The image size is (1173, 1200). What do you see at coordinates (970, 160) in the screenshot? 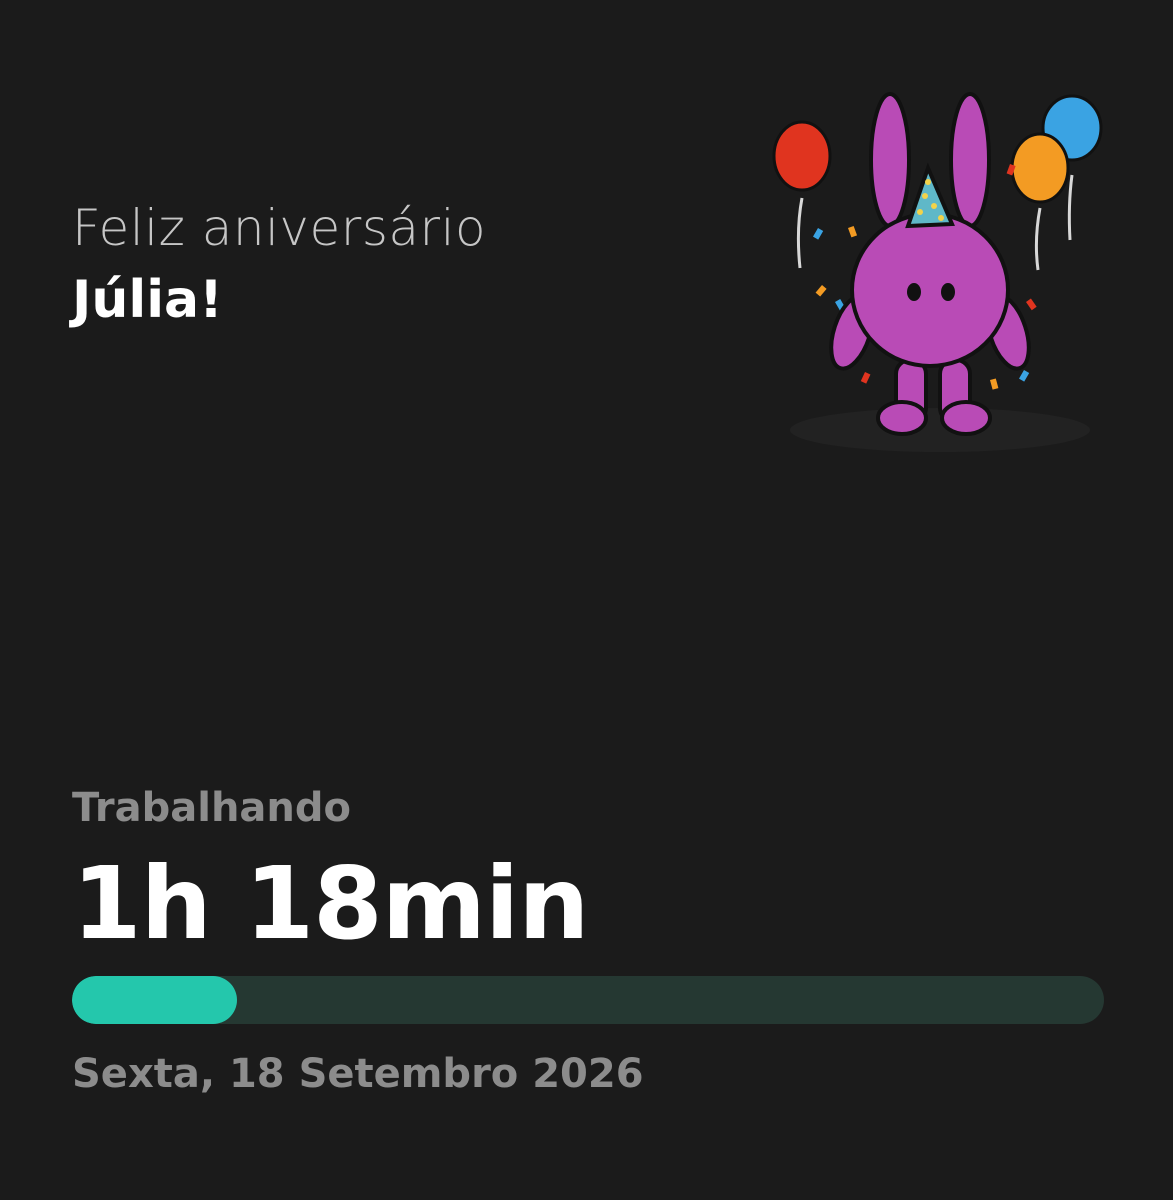
I see `bunny-ear-right` at bounding box center [970, 160].